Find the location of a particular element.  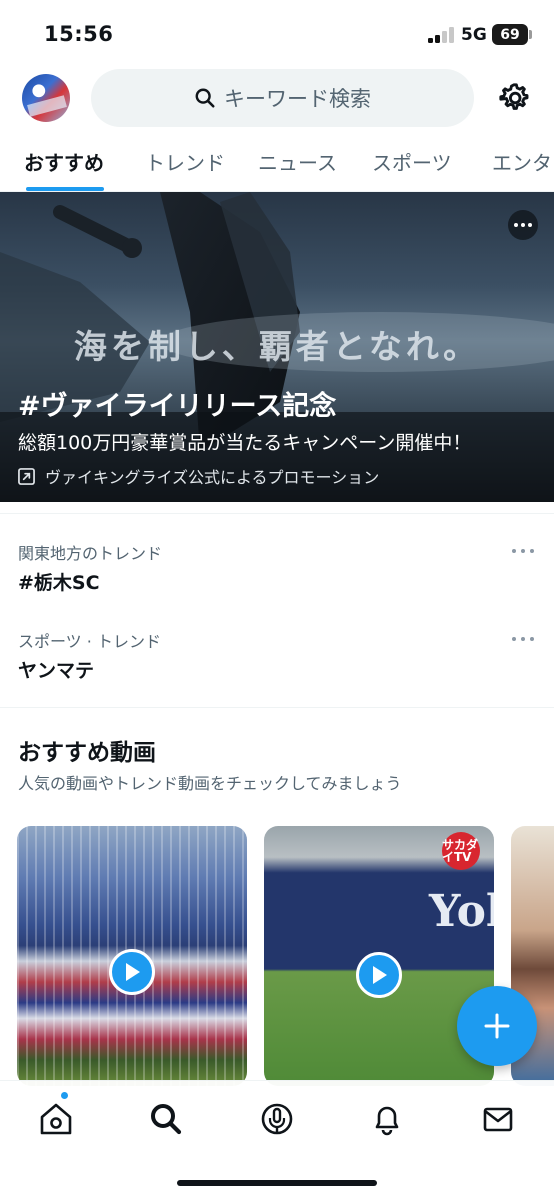

search-placeholder: キーワード検索 is located at coordinates (297, 99).